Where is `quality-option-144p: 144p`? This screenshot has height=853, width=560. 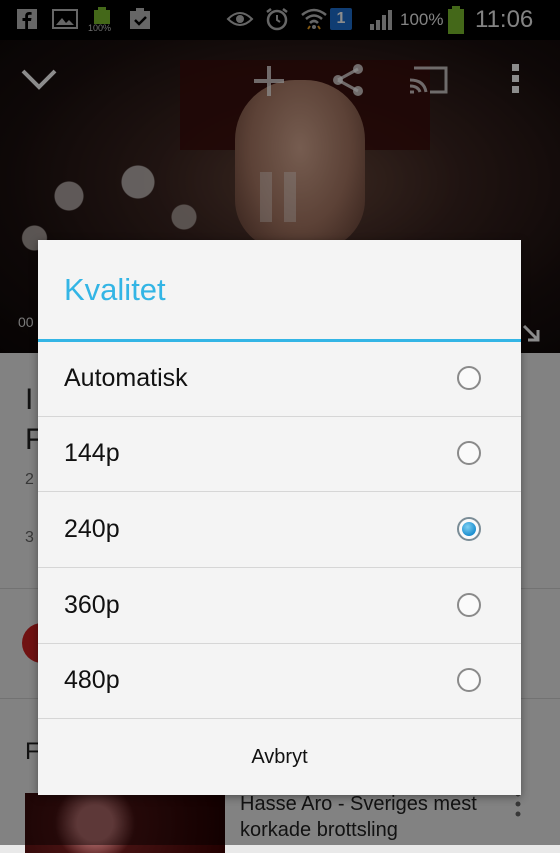 quality-option-144p: 144p is located at coordinates (279, 454).